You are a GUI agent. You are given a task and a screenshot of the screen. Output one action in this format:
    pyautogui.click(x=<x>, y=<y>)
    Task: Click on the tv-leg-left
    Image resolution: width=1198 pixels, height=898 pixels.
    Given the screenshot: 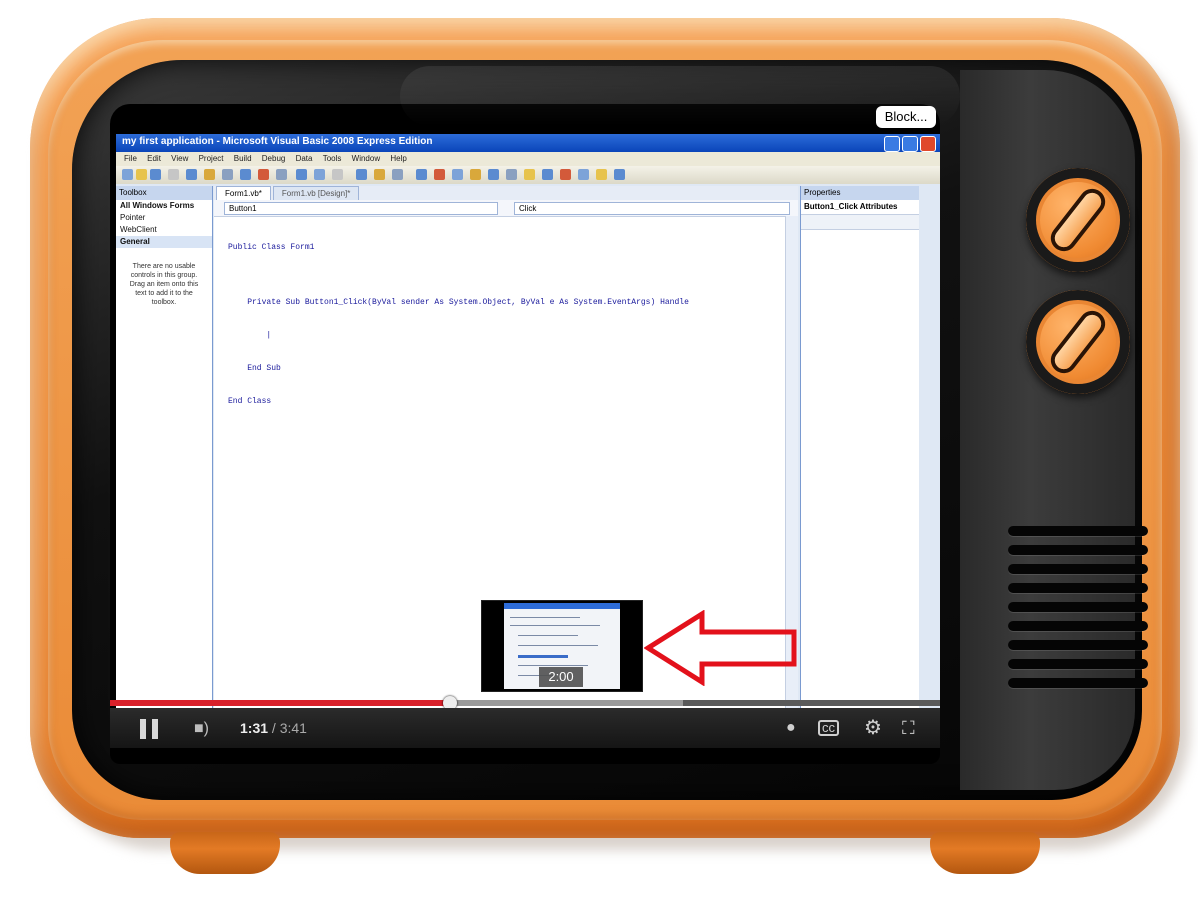 What is the action you would take?
    pyautogui.click(x=225, y=853)
    